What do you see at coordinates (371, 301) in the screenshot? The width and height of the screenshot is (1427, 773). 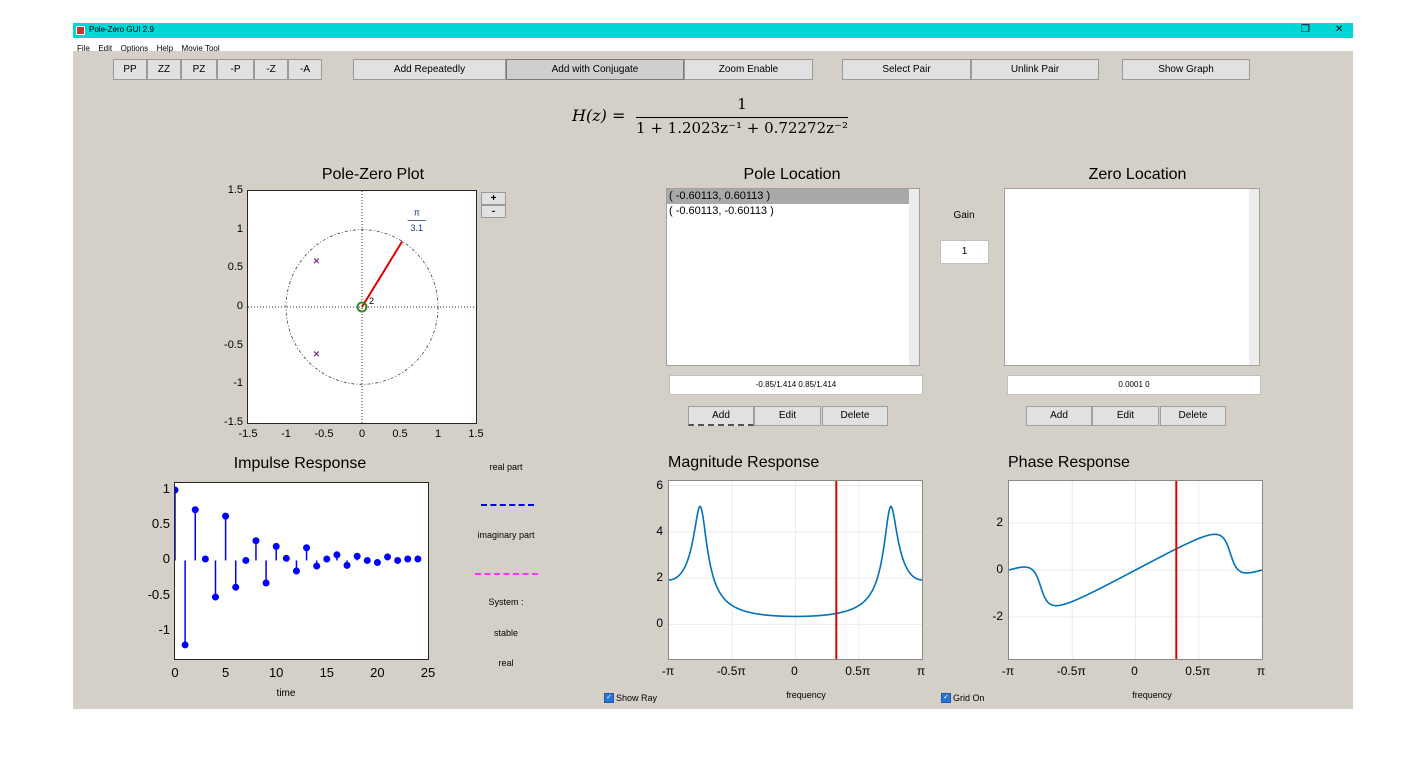 I see `zero-multiplicity: 2` at bounding box center [371, 301].